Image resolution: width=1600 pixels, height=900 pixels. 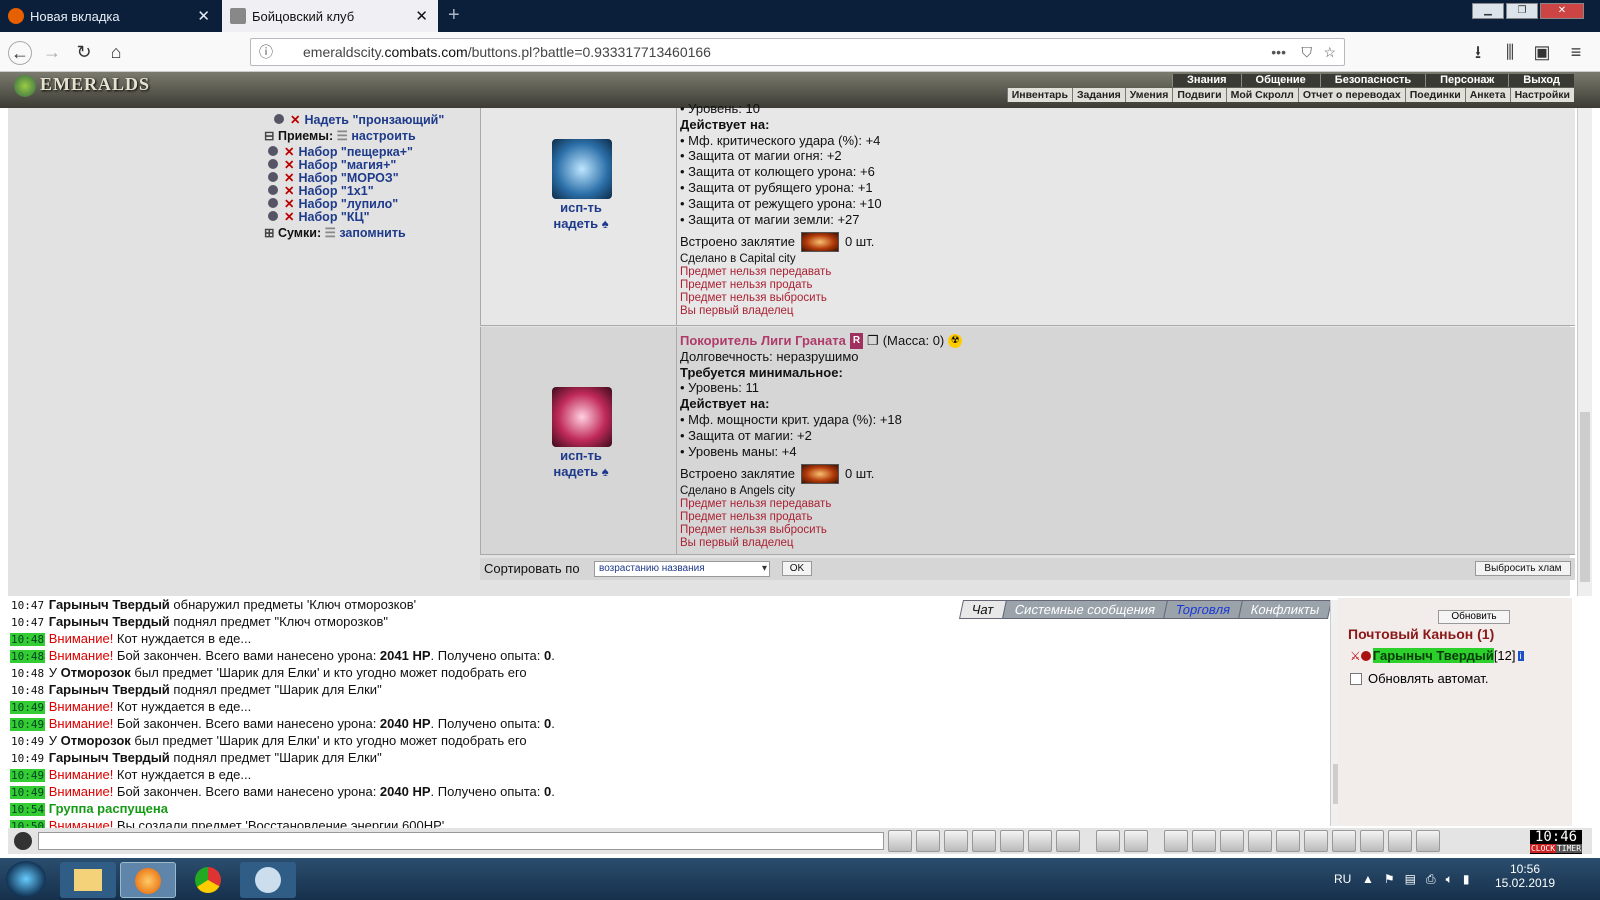 I want to click on chest-icon, so click(x=1260, y=841).